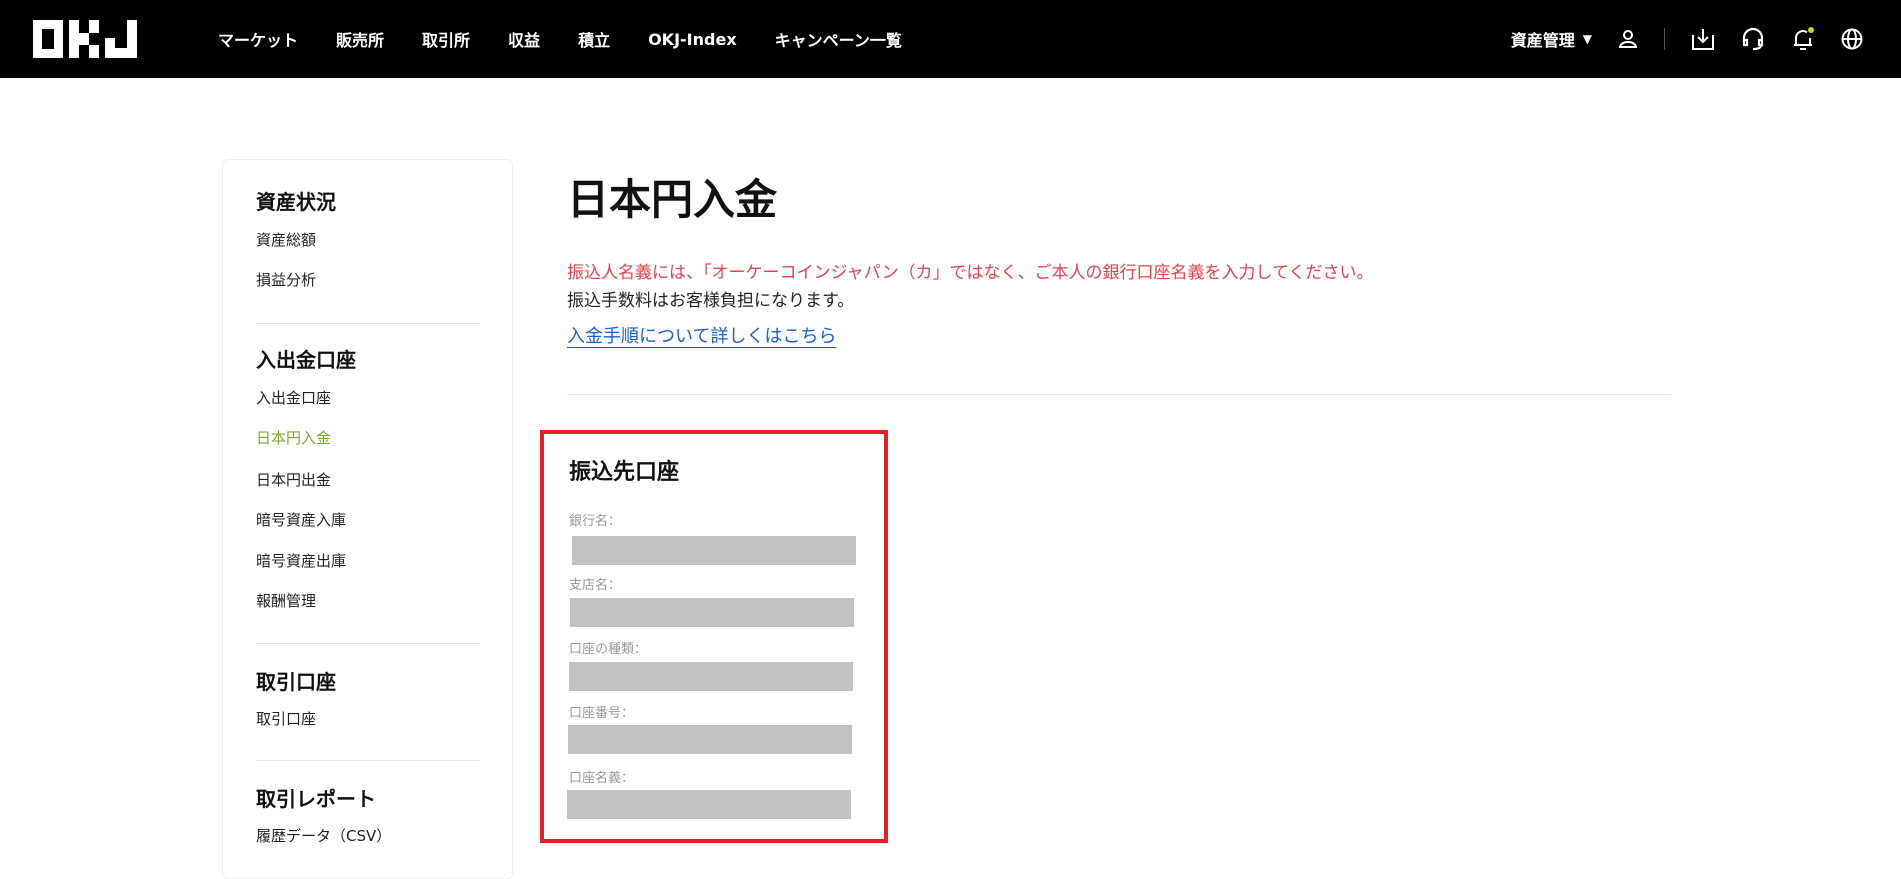 The image size is (1901, 879). Describe the element at coordinates (602, 778) in the screenshot. I see `account-holder-label: 口座名義：` at that location.